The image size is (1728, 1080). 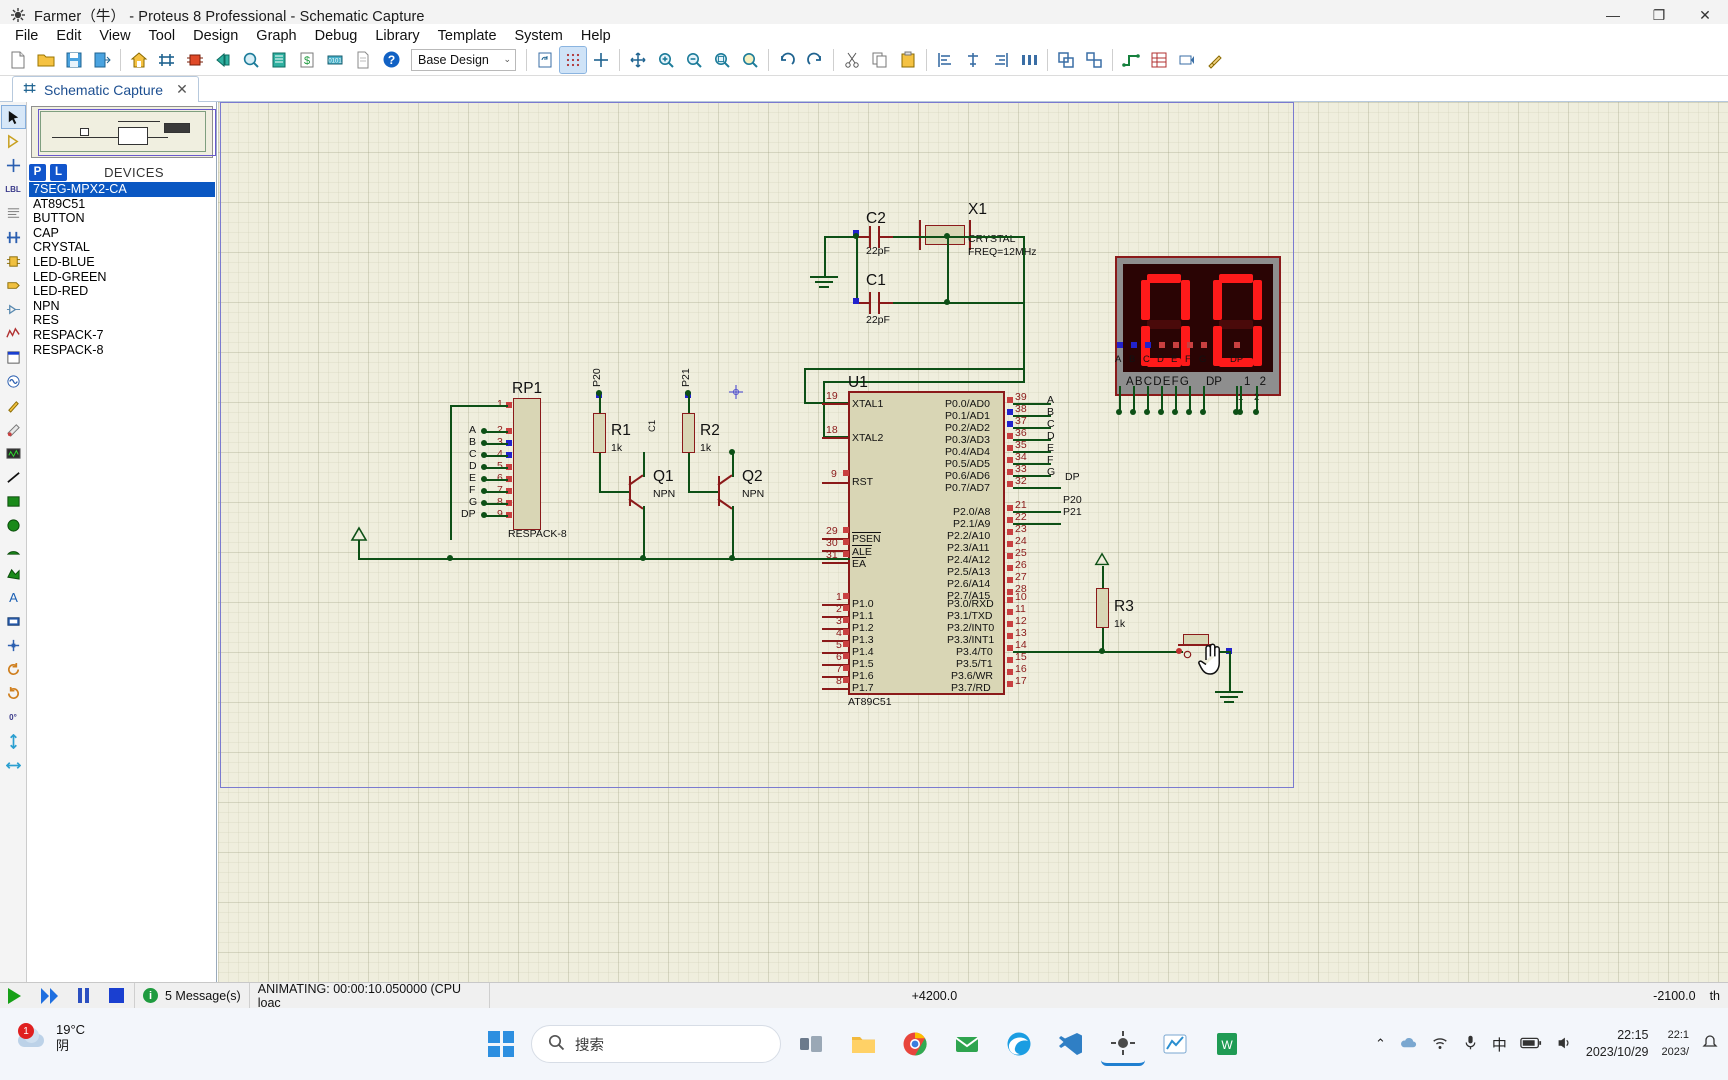 What do you see at coordinates (117, 995) in the screenshot?
I see `sim-stop-button` at bounding box center [117, 995].